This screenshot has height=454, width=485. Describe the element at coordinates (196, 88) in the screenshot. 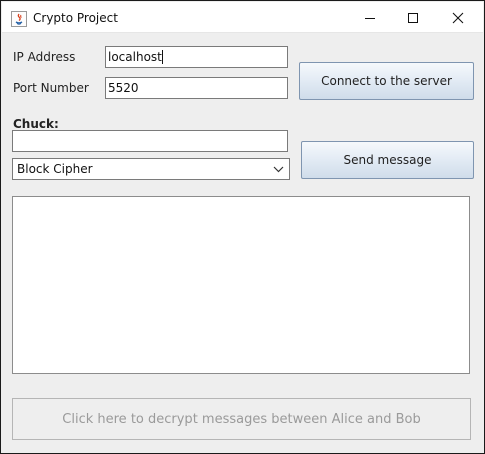

I see `port-number-field: 5520` at that location.